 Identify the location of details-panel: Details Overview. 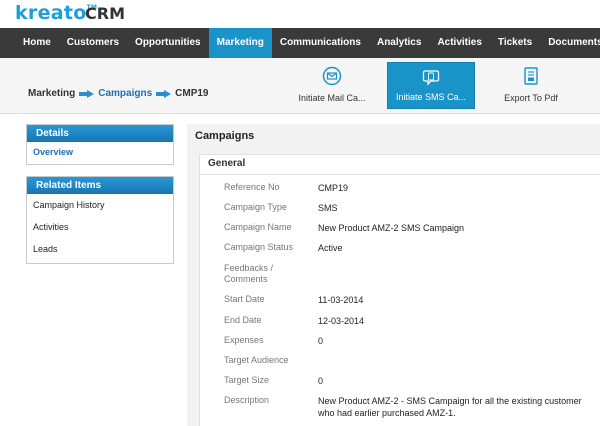
(100, 144).